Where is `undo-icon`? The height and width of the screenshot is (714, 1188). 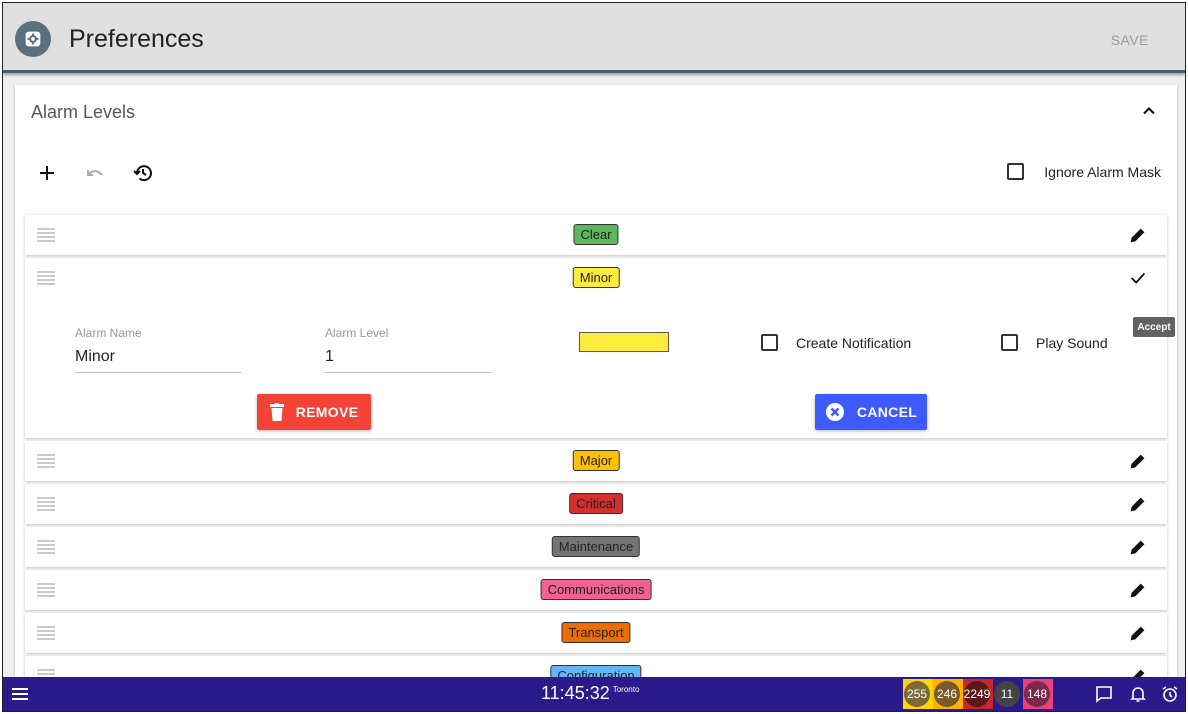 undo-icon is located at coordinates (95, 173).